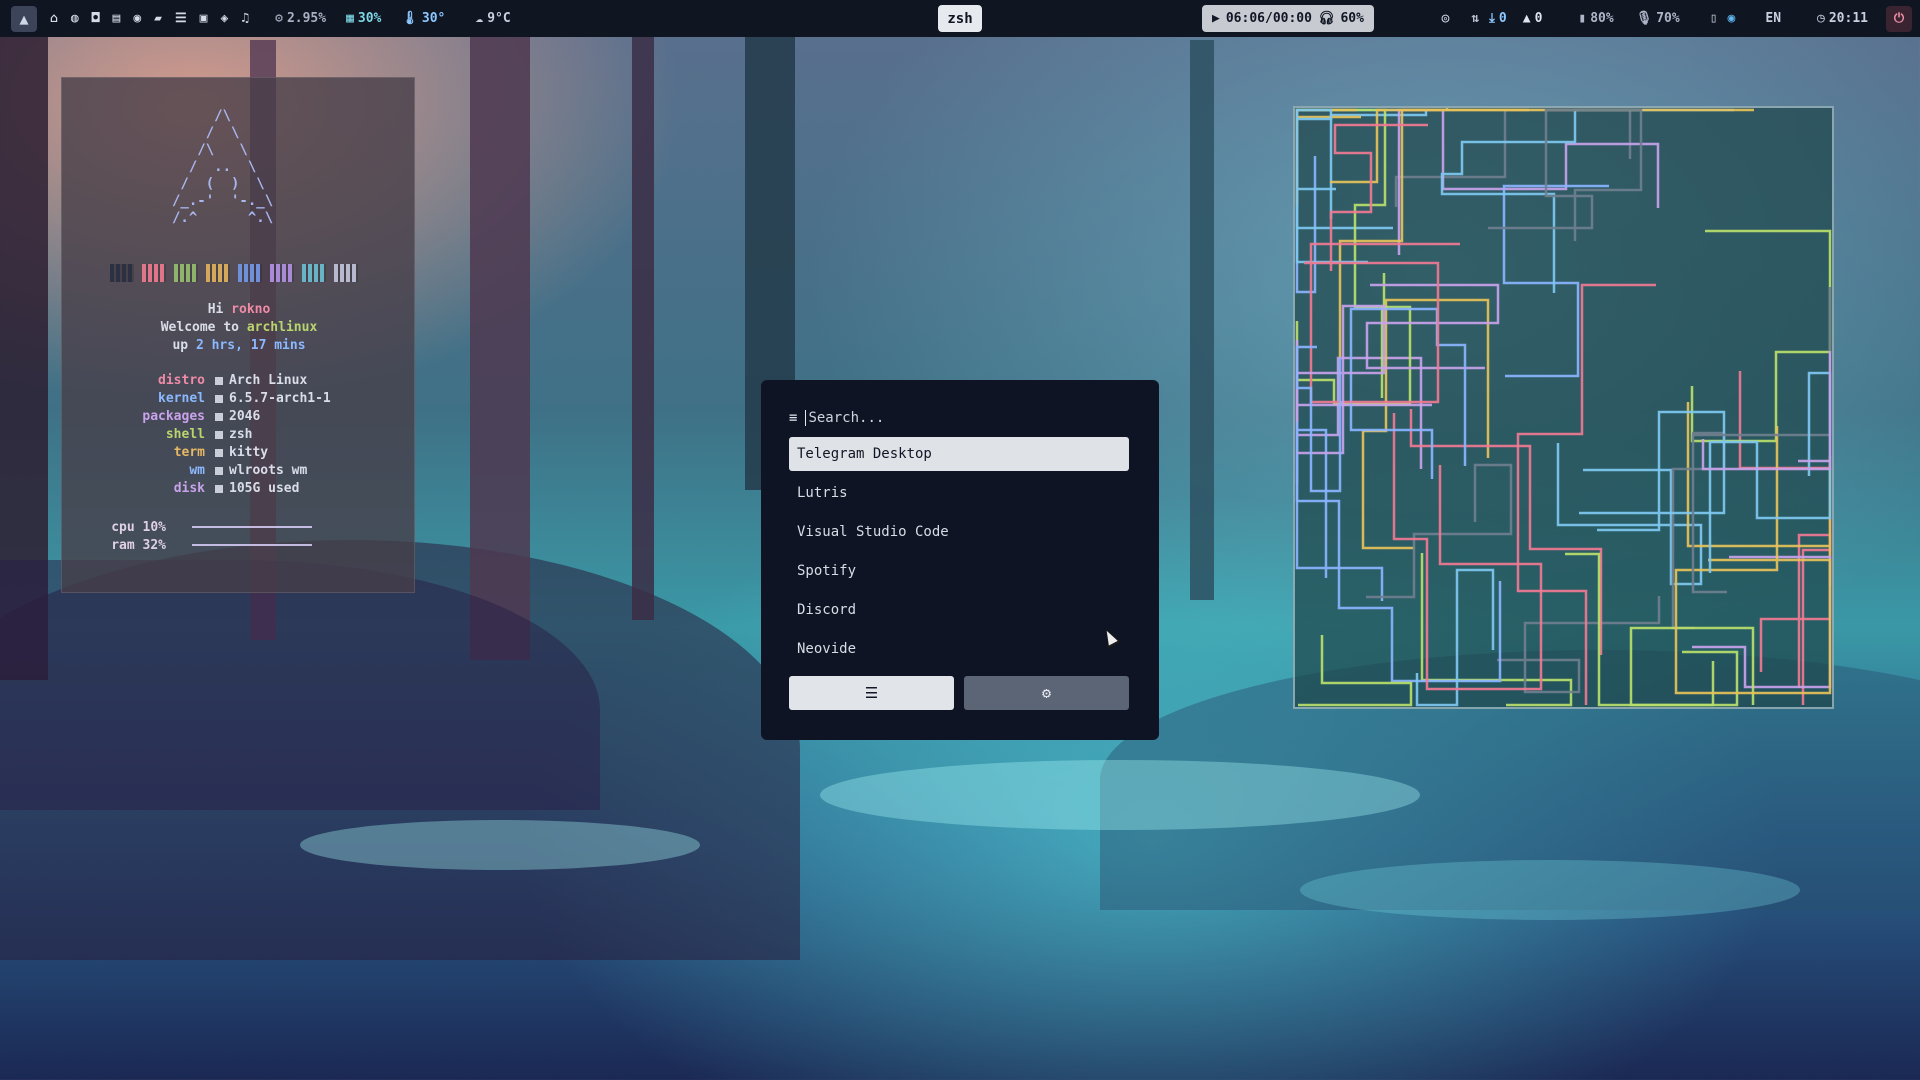 The width and height of the screenshot is (1920, 1080). What do you see at coordinates (245, 18) in the screenshot?
I see `music-icon: ♫` at bounding box center [245, 18].